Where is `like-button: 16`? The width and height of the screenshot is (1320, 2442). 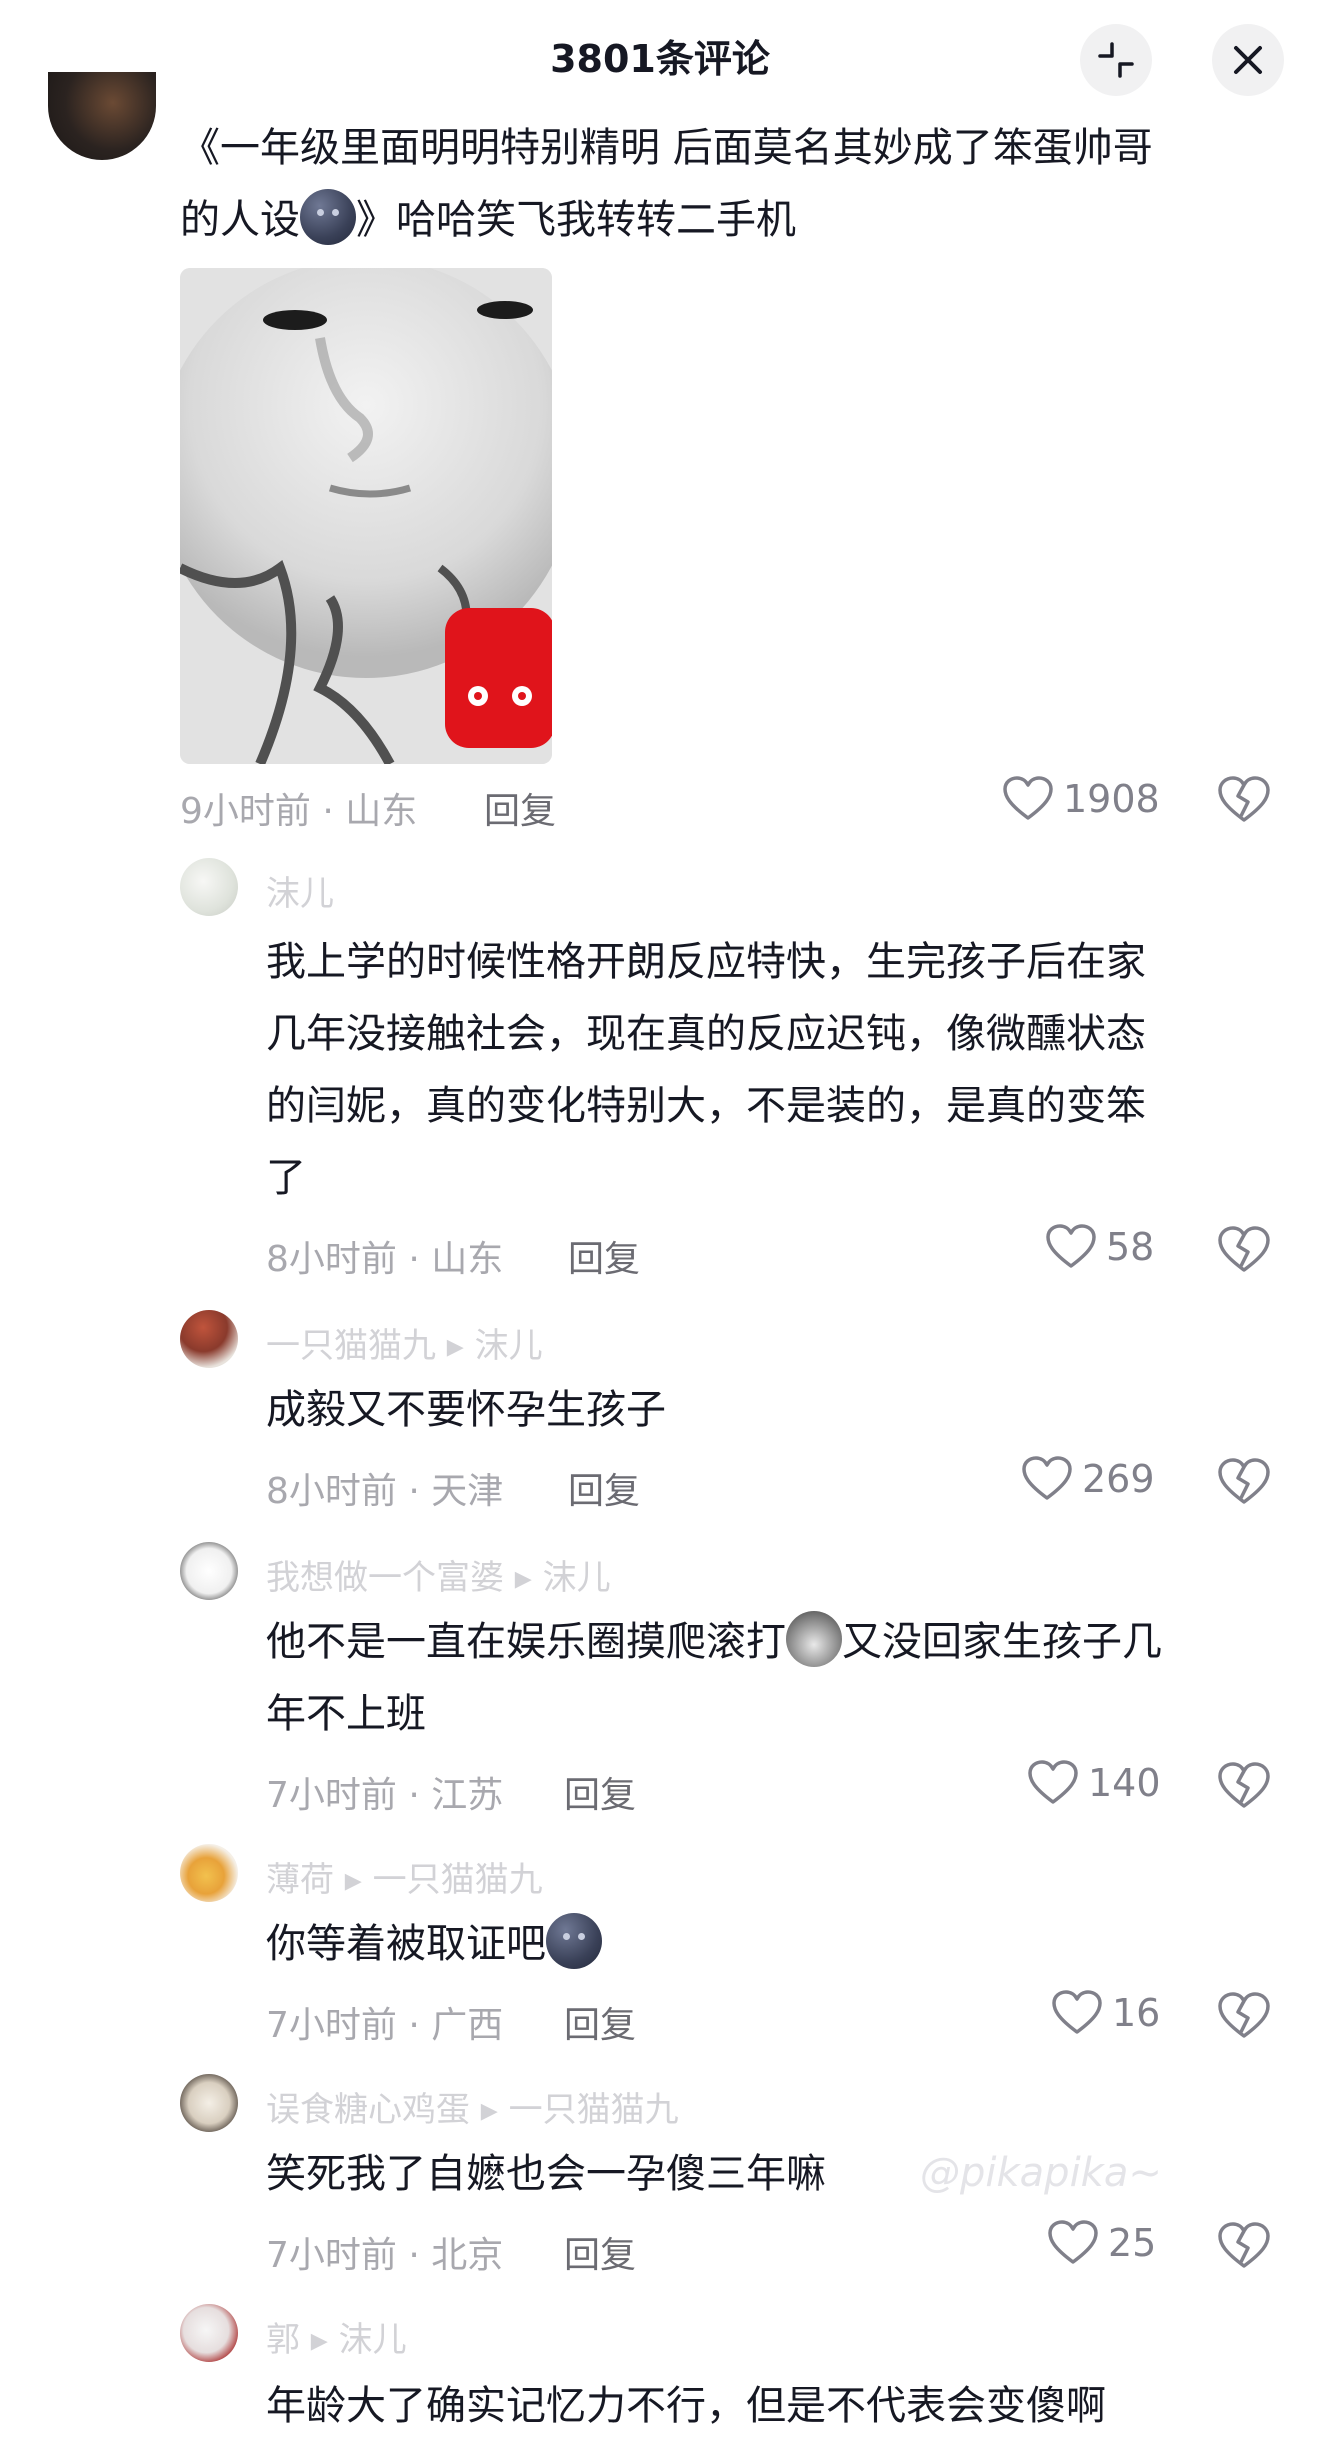 like-button: 16 is located at coordinates (1106, 2013).